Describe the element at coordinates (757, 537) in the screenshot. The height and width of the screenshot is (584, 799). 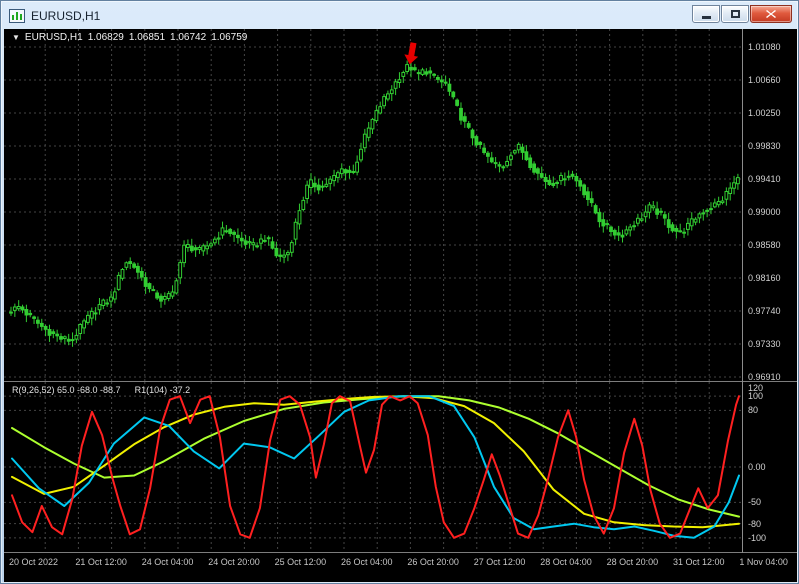
I see `indicator-tick-label: -100` at that location.